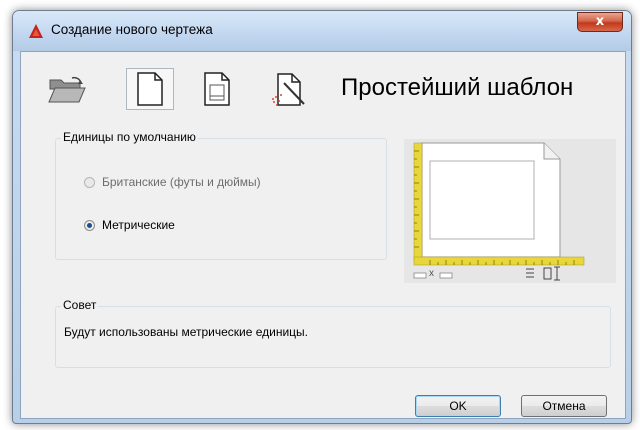  Describe the element at coordinates (600, 22) in the screenshot. I see `close-button: x` at that location.